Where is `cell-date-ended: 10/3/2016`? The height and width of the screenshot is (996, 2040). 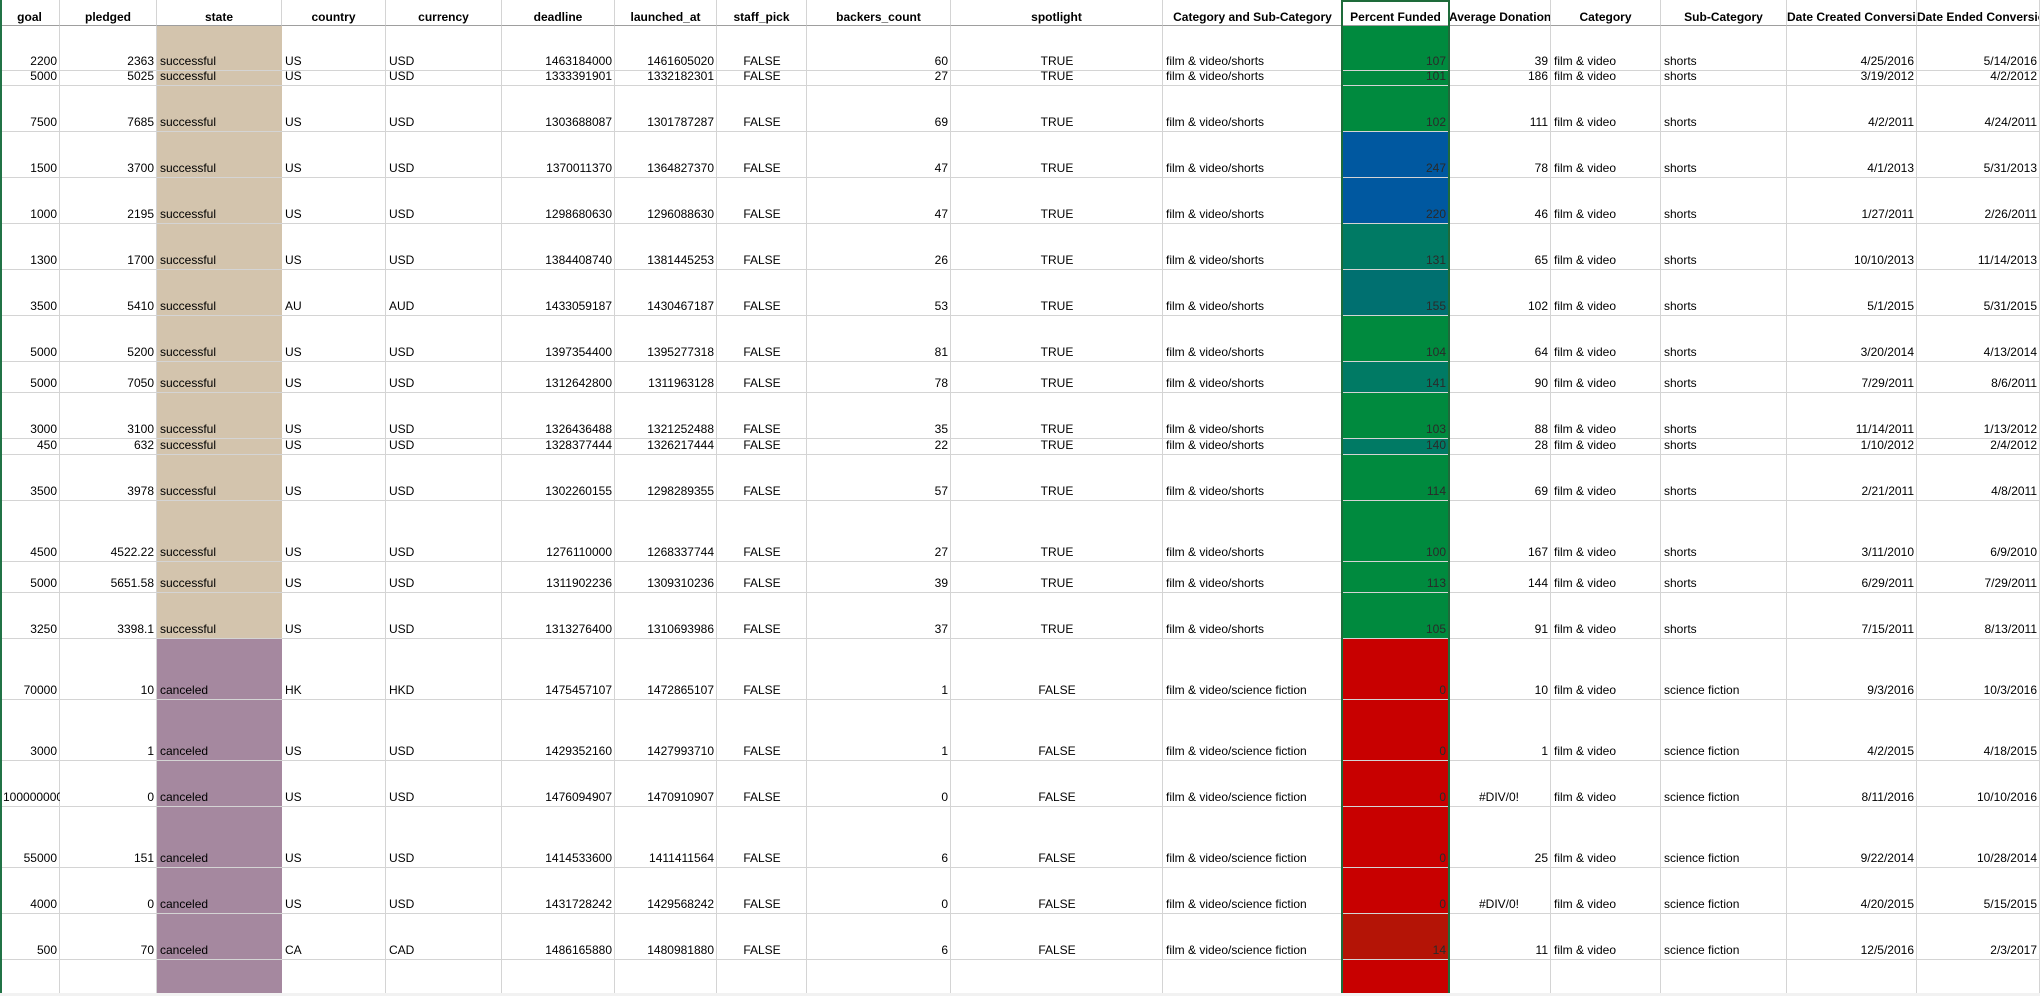 cell-date-ended: 10/3/2016 is located at coordinates (1978, 690).